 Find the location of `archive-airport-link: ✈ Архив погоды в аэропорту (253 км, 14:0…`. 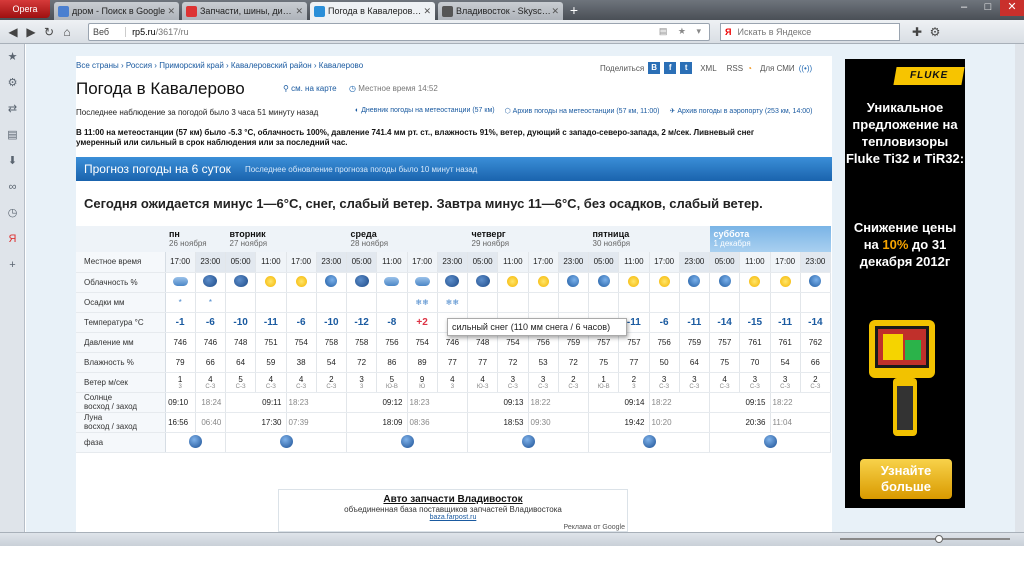

archive-airport-link: ✈ Архив погоды в аэропорту (253 км, 14:0… is located at coordinates (741, 111).